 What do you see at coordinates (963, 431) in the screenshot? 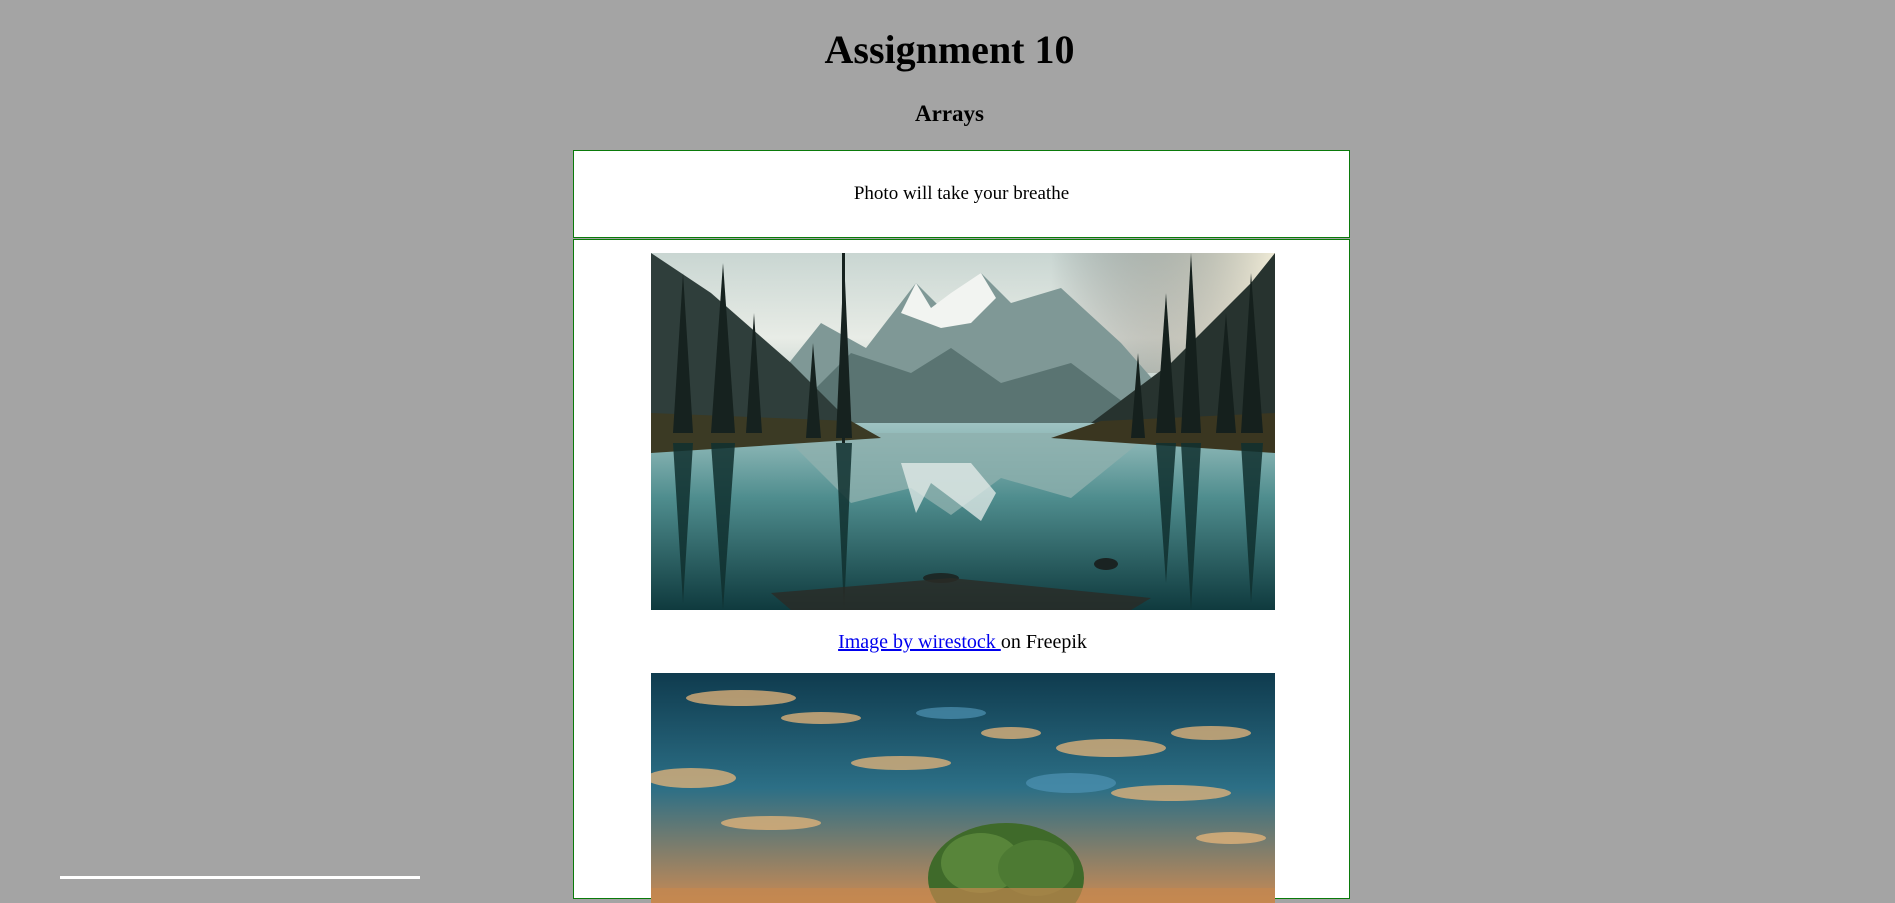
I see `mountain-lake-reflection-image` at bounding box center [963, 431].